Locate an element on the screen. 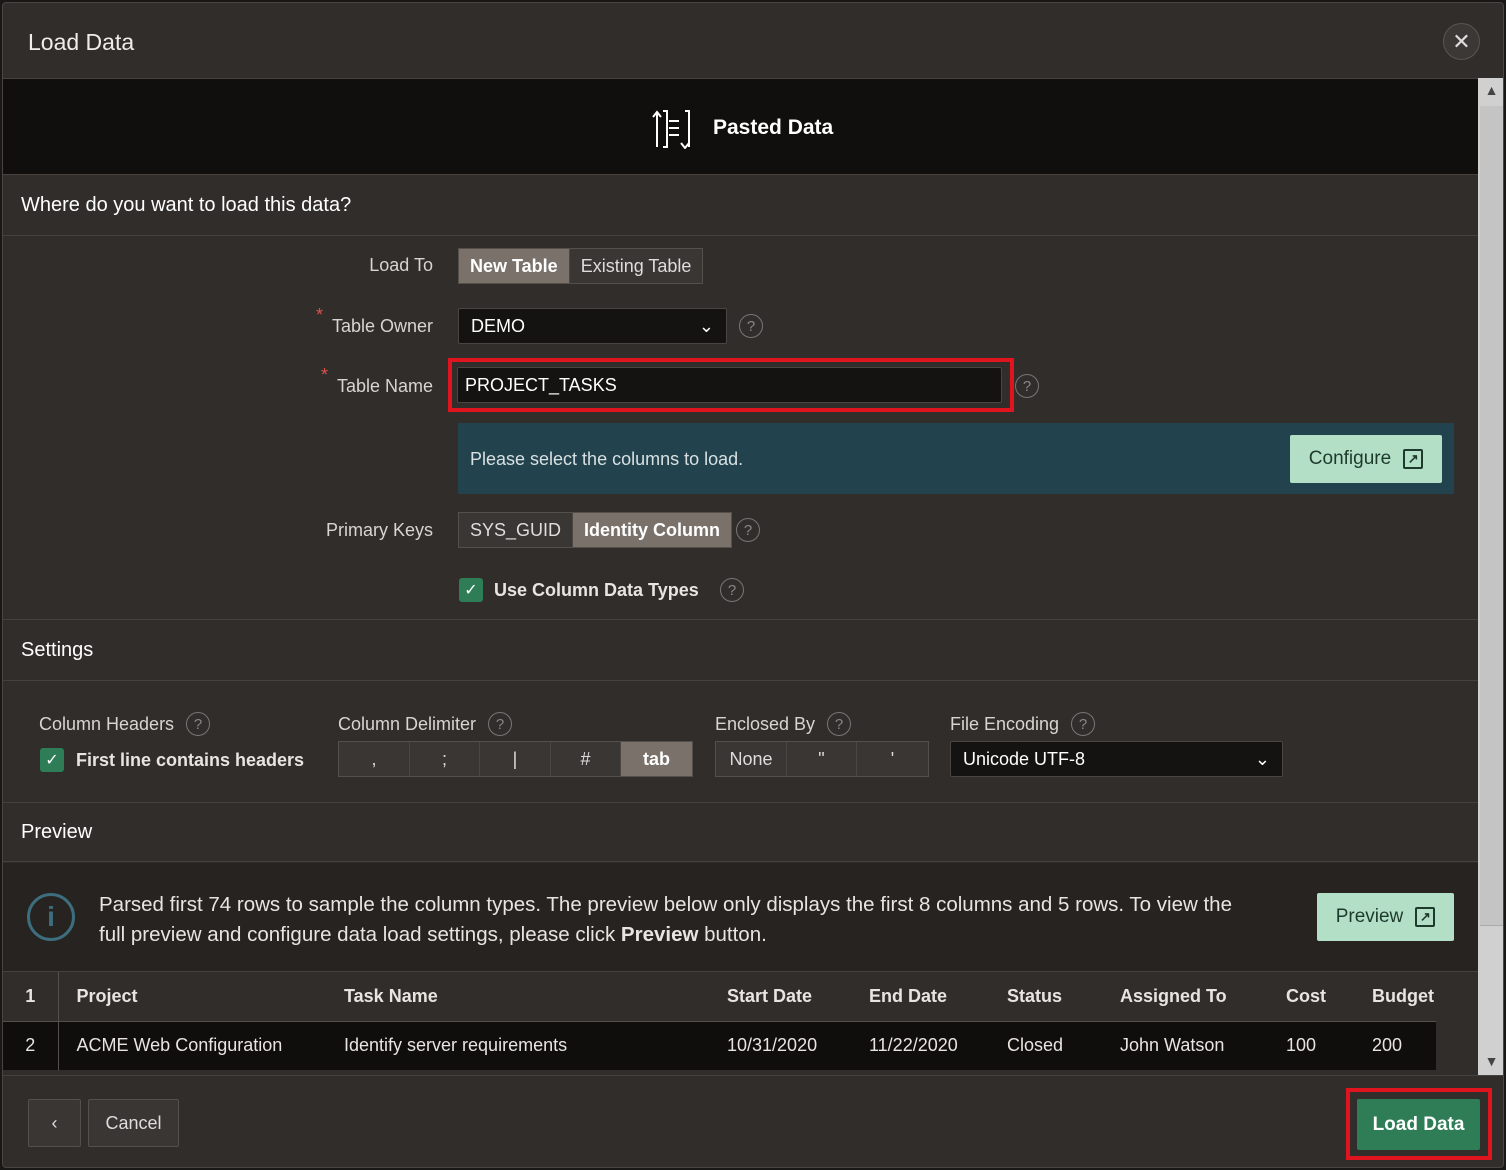  table-cell: 10/31/2020 is located at coordinates (772, 1045).